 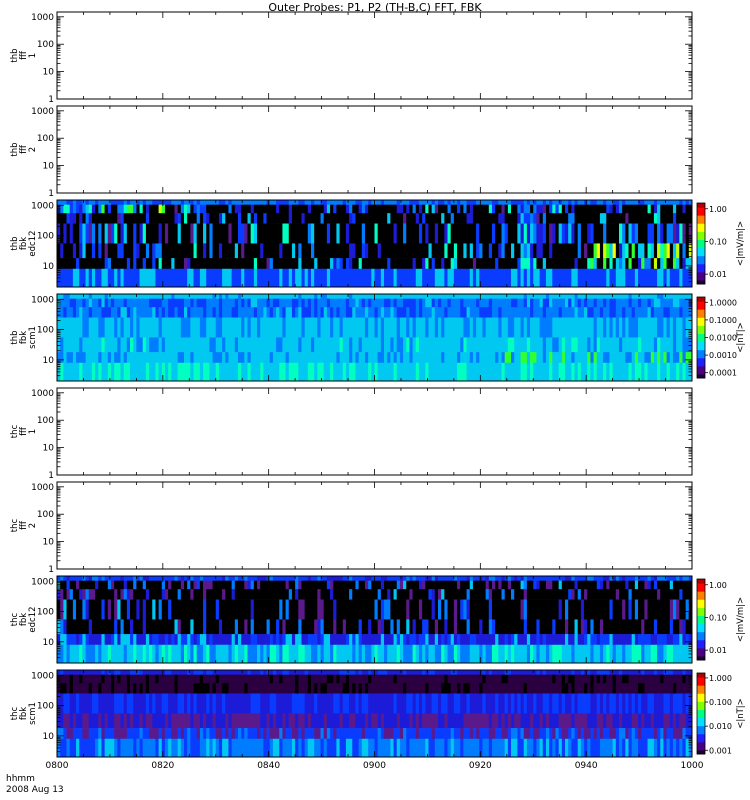 What do you see at coordinates (378, 619) in the screenshot?
I see `panel-7: 101001000thc fbk edc120.010.101.00<|mV/m|>` at bounding box center [378, 619].